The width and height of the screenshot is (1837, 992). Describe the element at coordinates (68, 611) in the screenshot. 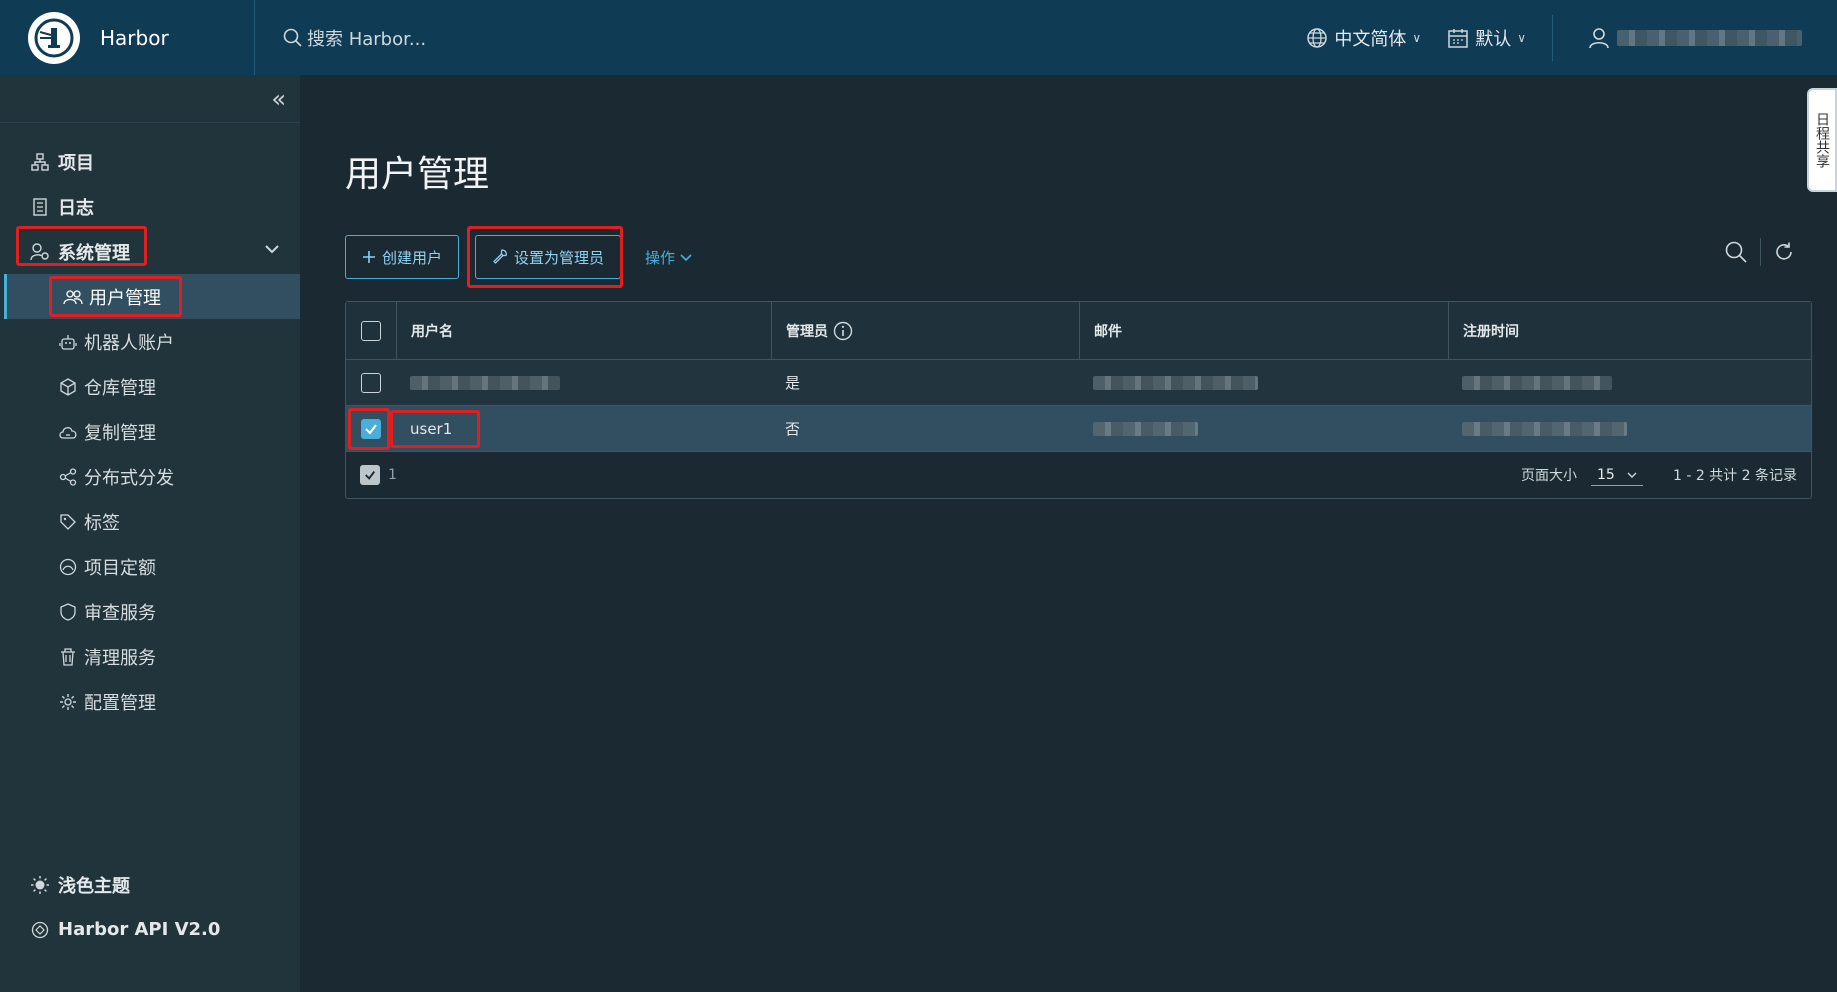

I see `shield-icon` at that location.